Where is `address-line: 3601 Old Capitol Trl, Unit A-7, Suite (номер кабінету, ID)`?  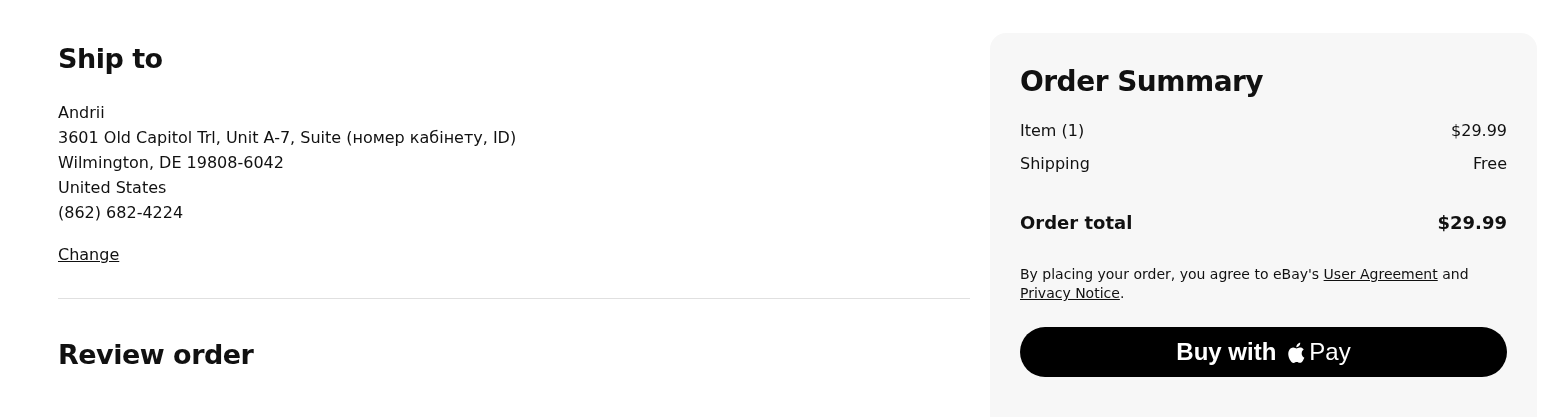
address-line: 3601 Old Capitol Trl, Unit A-7, Suite (номер кабінету, ID) is located at coordinates (288, 138).